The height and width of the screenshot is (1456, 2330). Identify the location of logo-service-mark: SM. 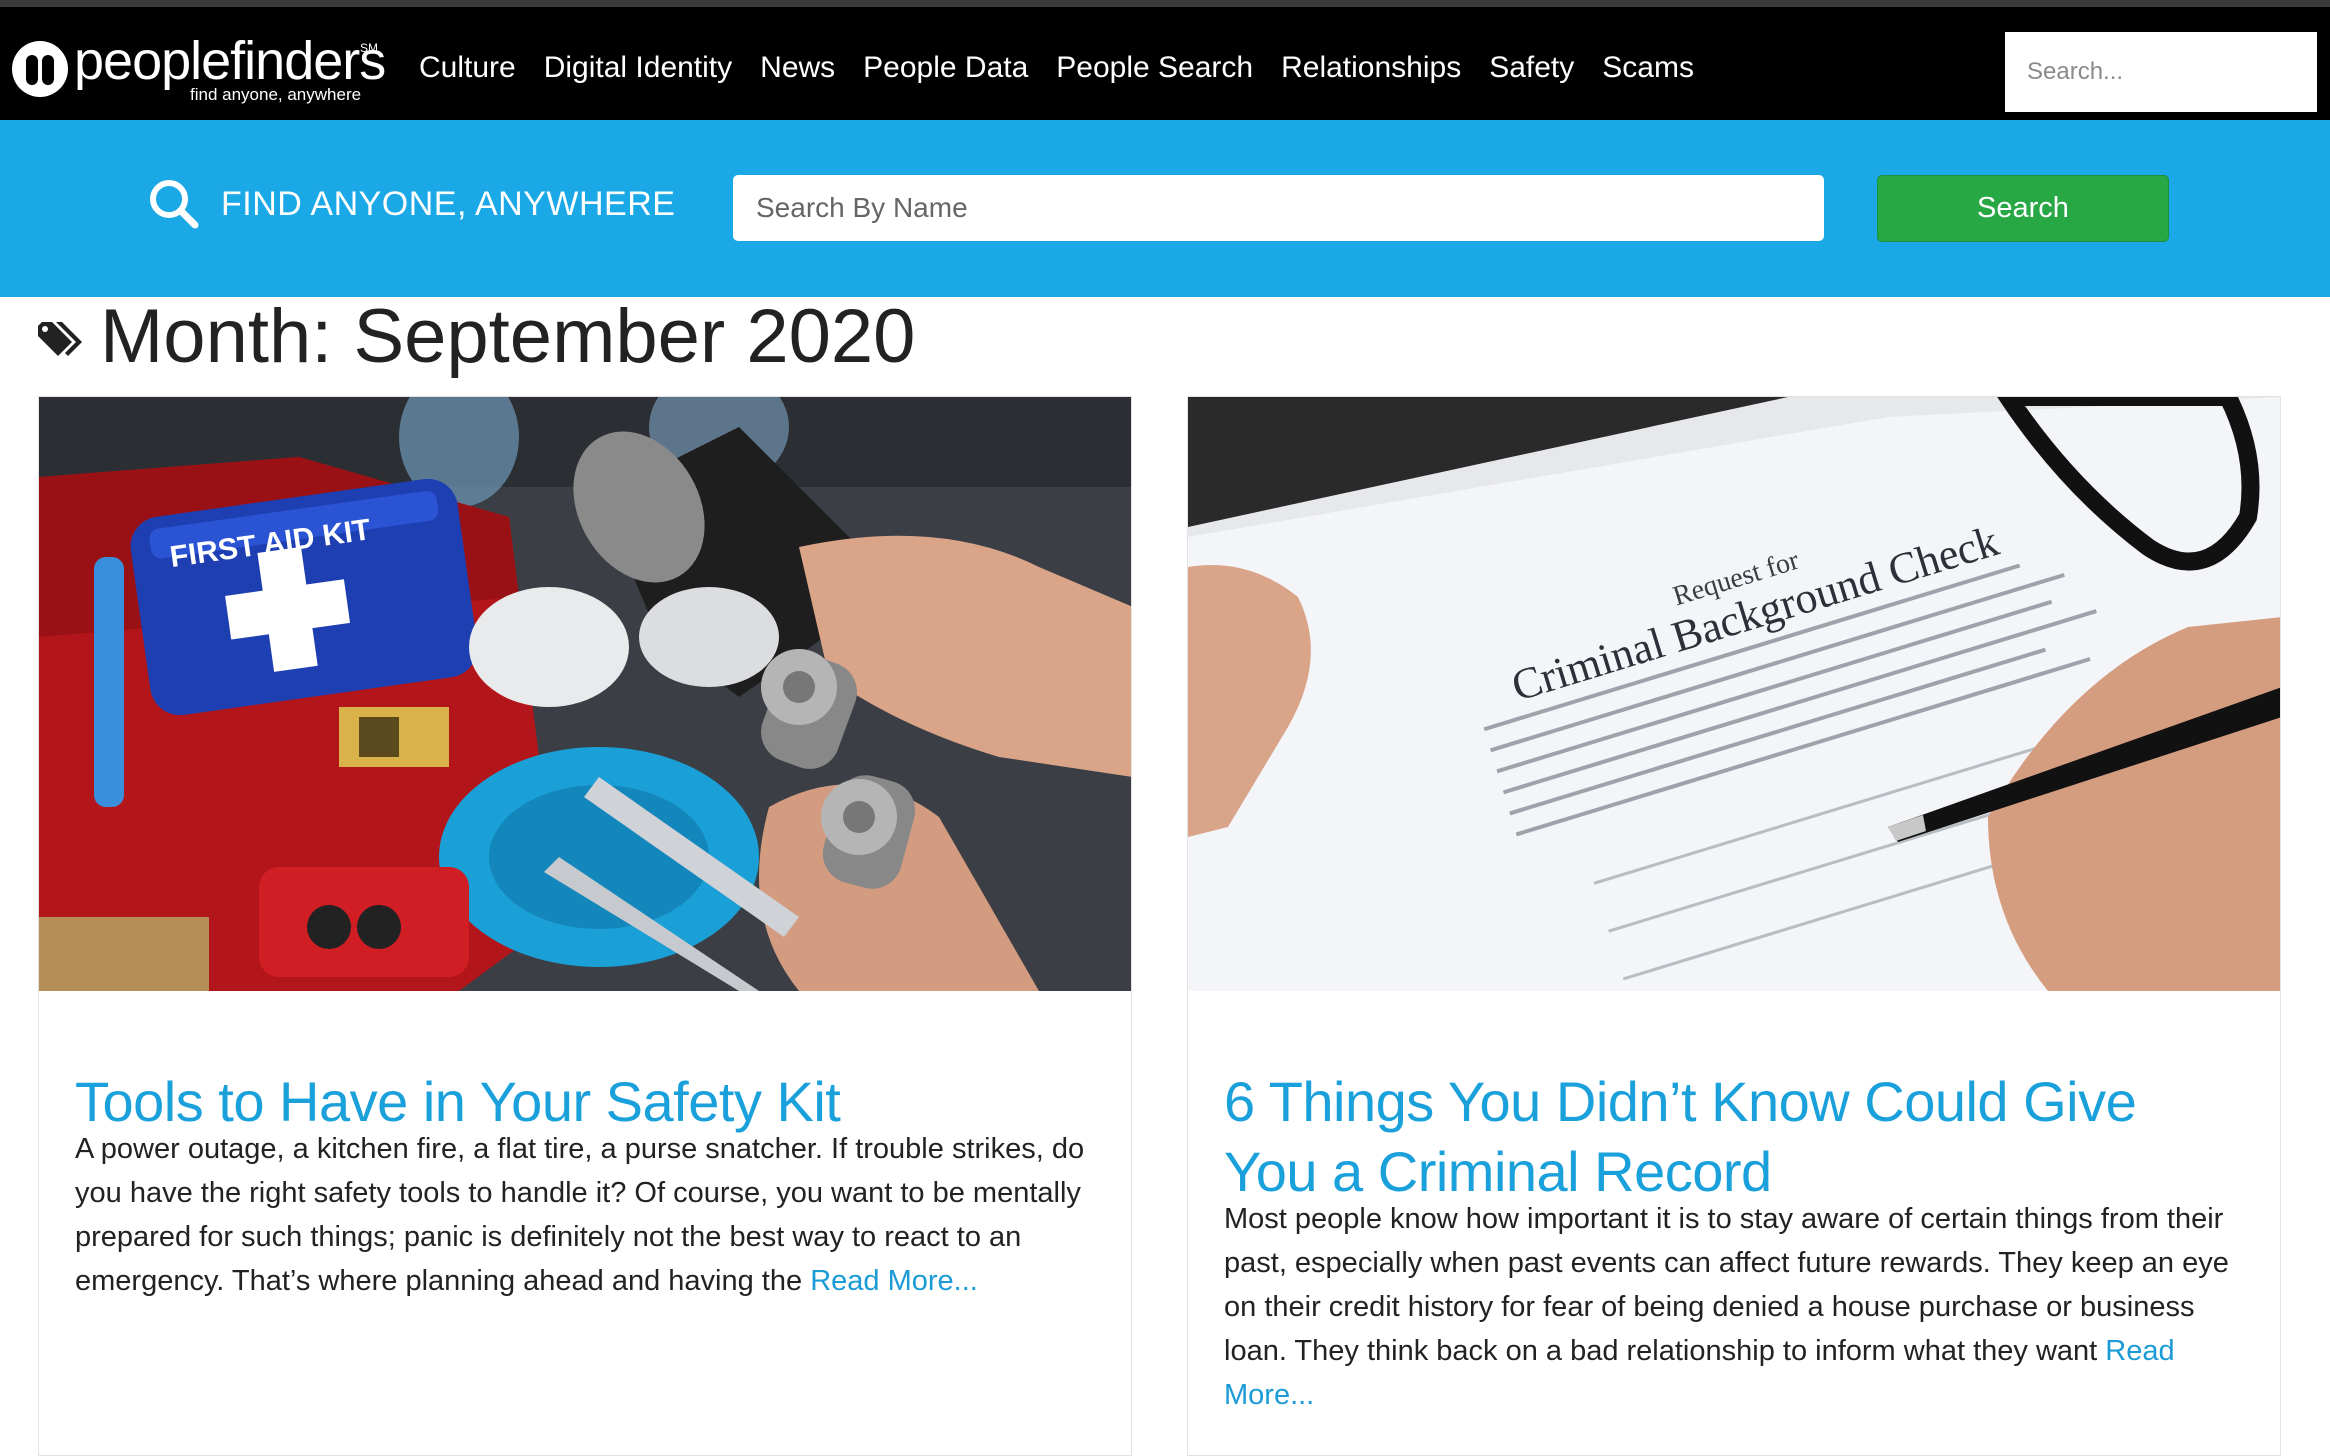
(369, 48).